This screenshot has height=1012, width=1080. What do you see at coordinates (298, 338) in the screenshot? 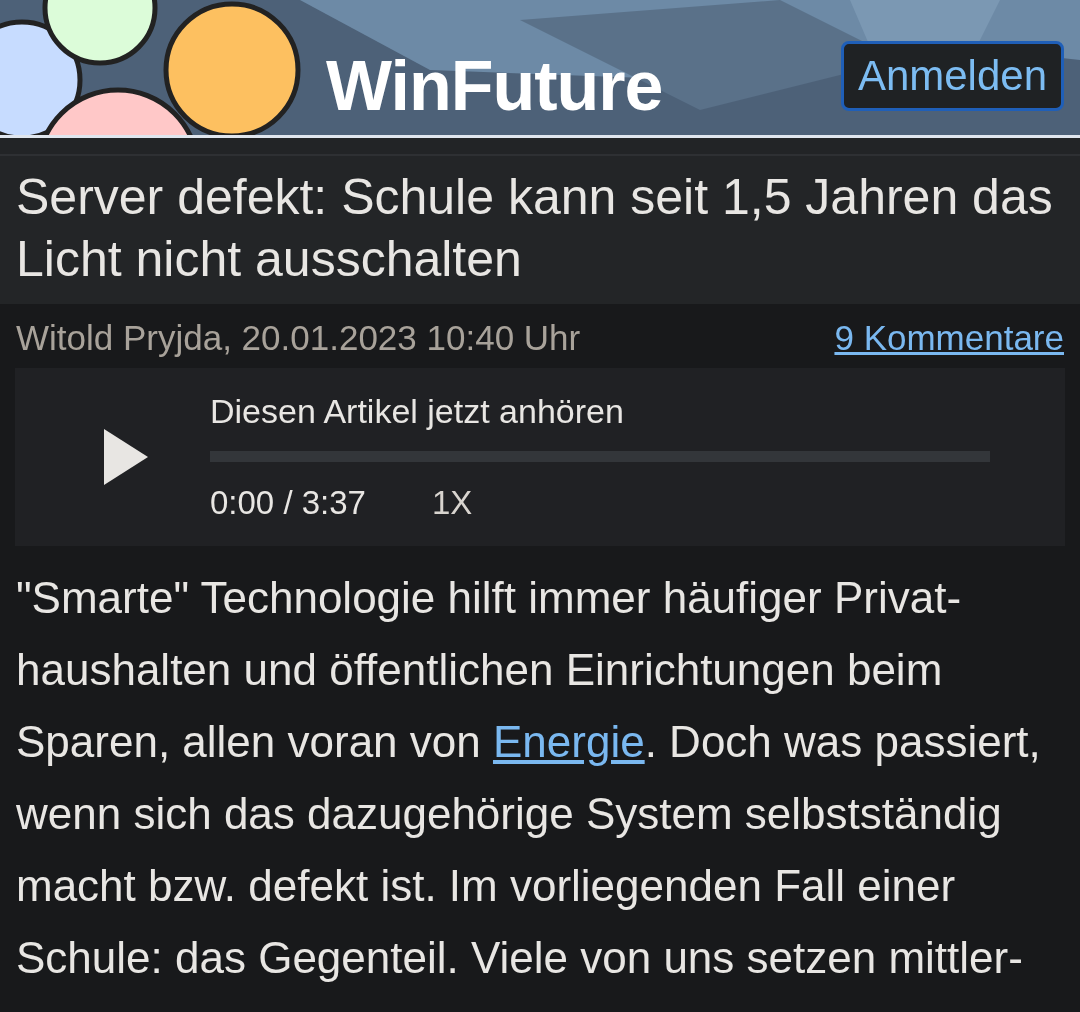
I see `byline: Witold Pryjda, 20.01.2023 10:40 Uhr` at bounding box center [298, 338].